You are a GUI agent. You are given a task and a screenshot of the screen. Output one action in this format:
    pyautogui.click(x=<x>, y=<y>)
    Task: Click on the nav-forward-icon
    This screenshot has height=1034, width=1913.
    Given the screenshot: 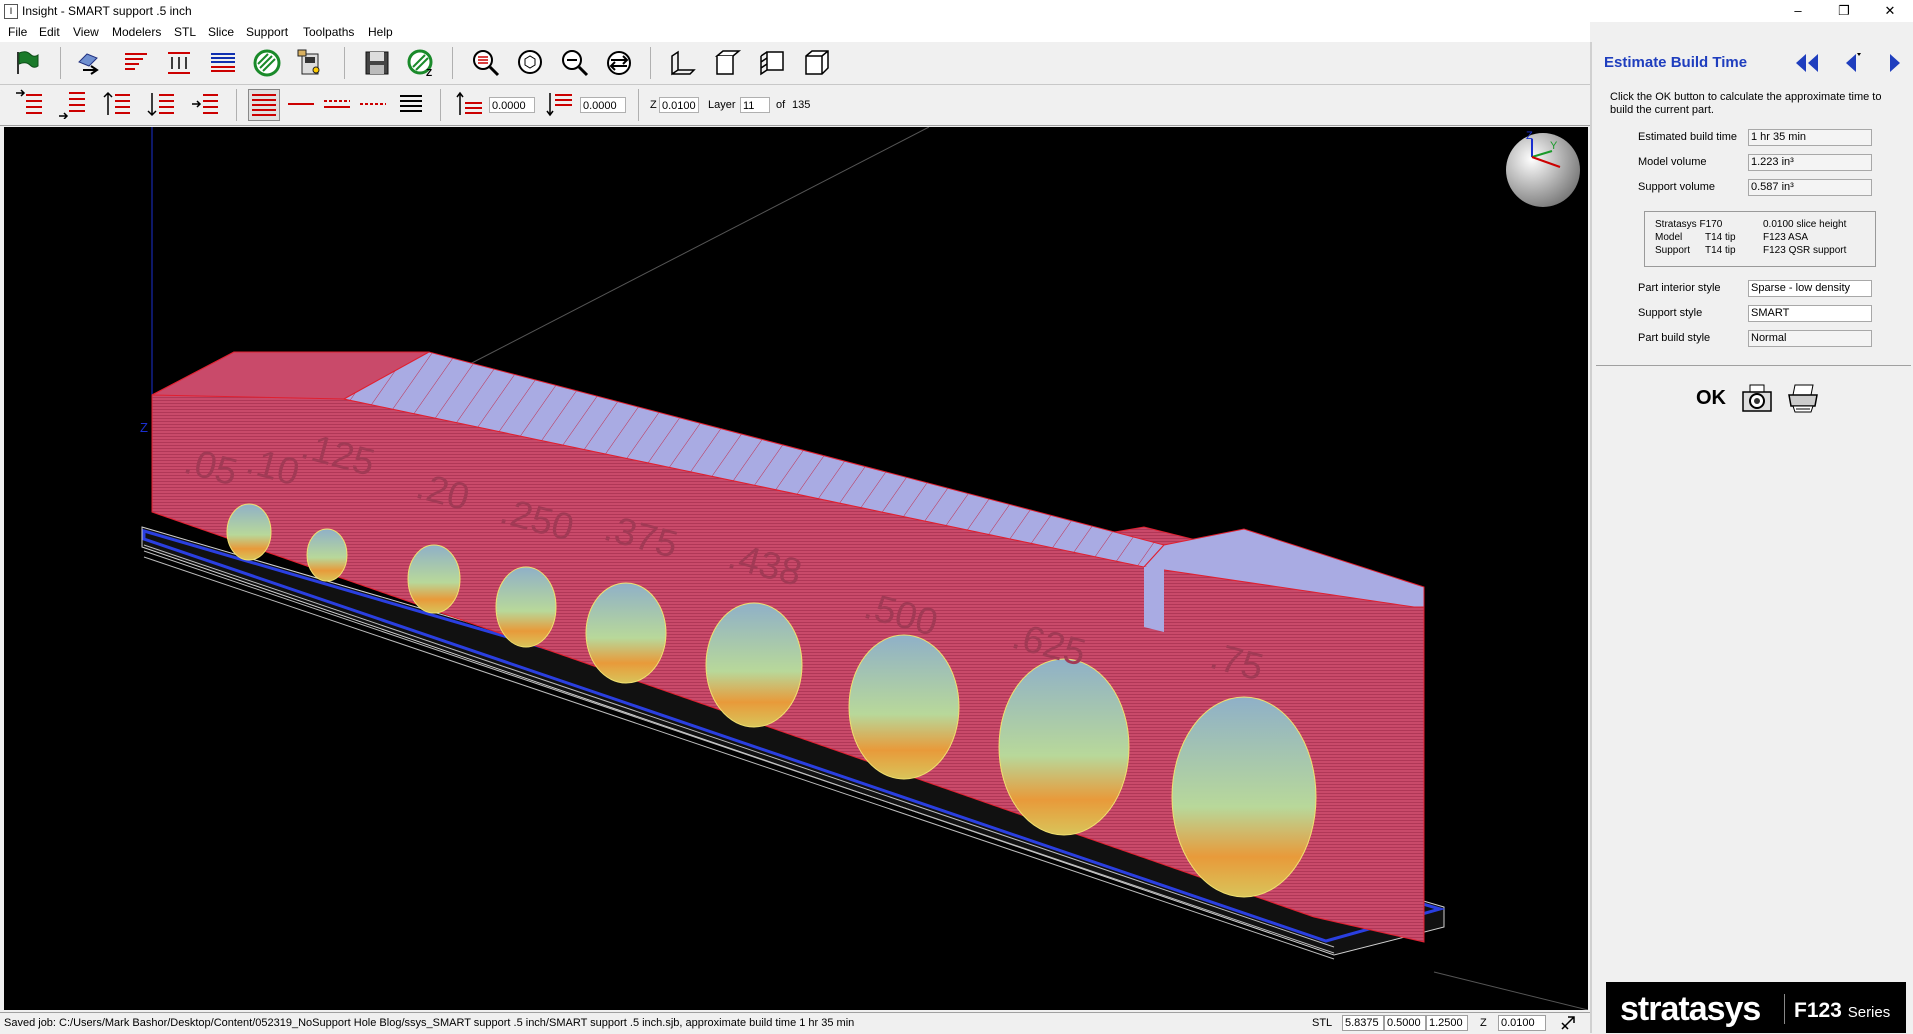 What is the action you would take?
    pyautogui.click(x=1895, y=63)
    